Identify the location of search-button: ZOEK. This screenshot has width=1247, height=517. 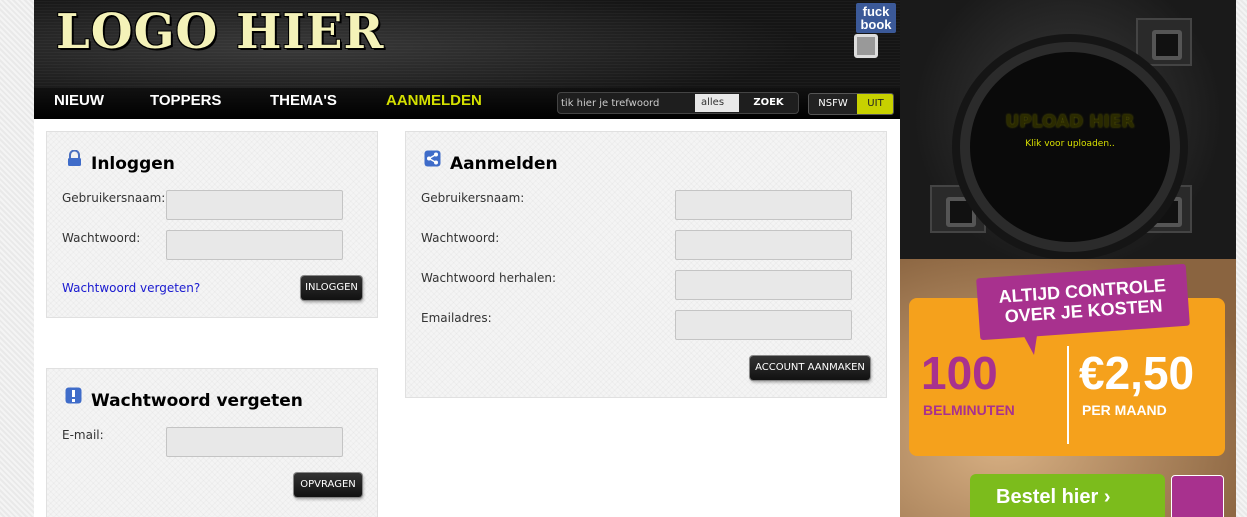
(768, 103).